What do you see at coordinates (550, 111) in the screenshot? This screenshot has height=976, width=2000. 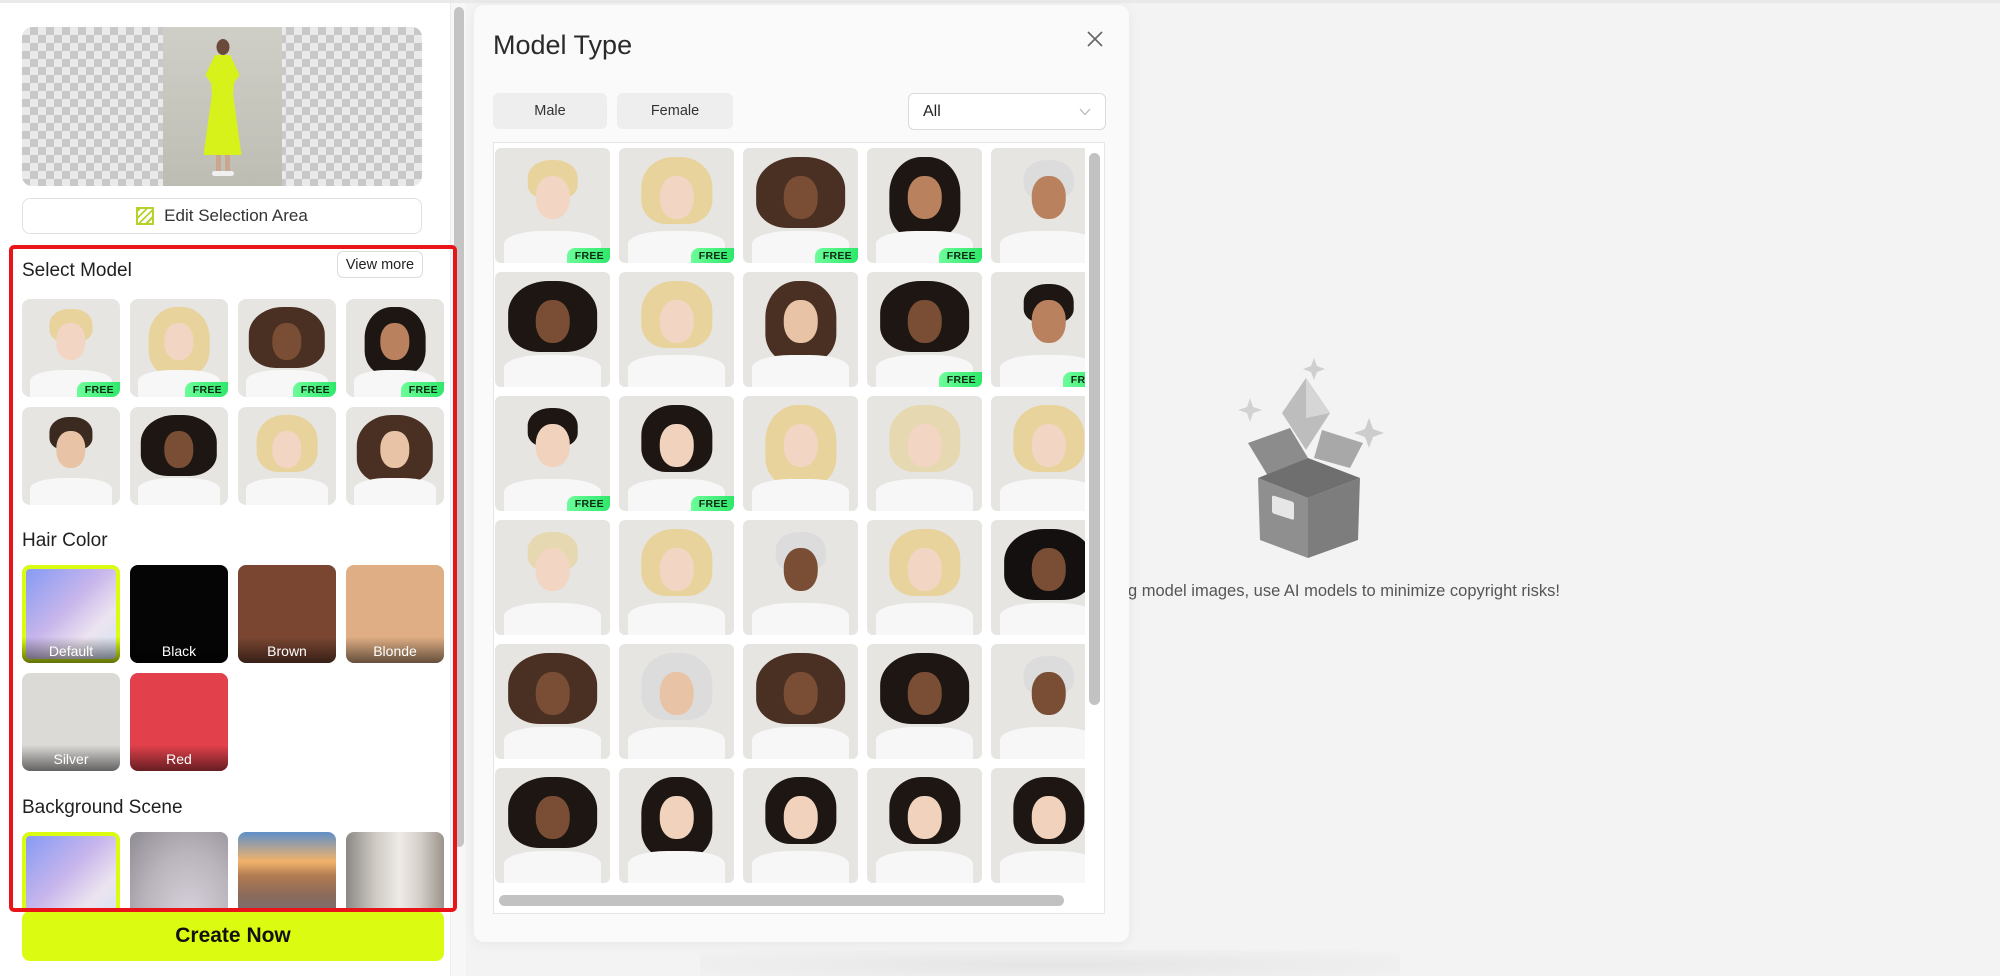 I see `filter-male-button: Male` at bounding box center [550, 111].